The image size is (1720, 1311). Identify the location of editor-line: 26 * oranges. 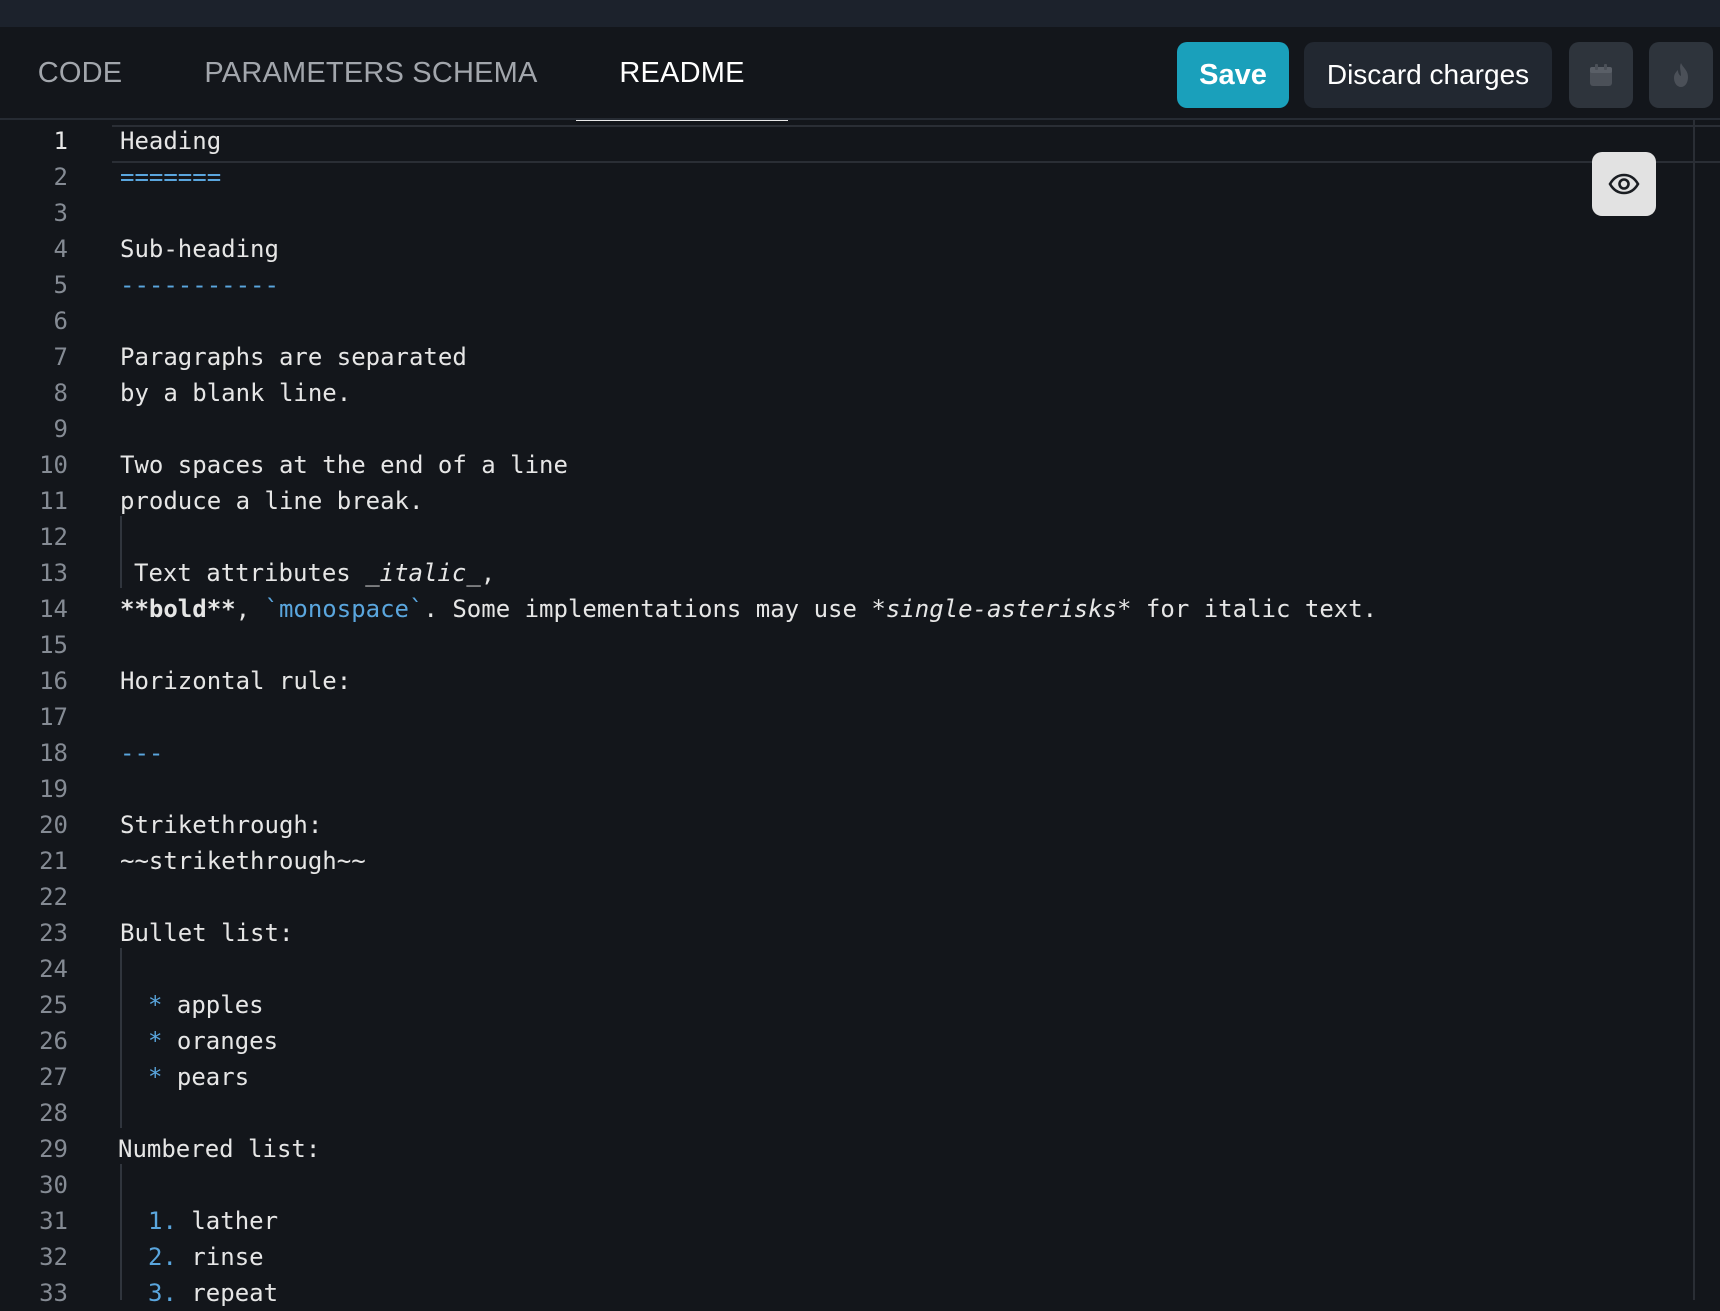
(850, 1041).